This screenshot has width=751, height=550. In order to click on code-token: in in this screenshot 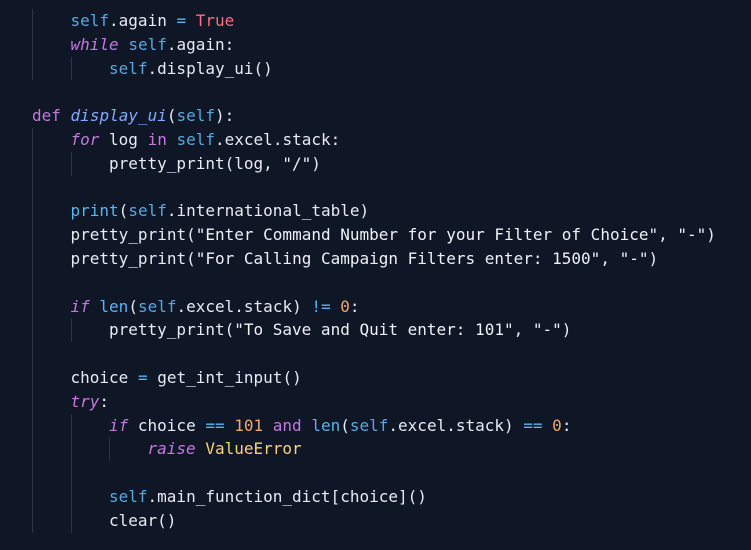, I will do `click(157, 139)`.